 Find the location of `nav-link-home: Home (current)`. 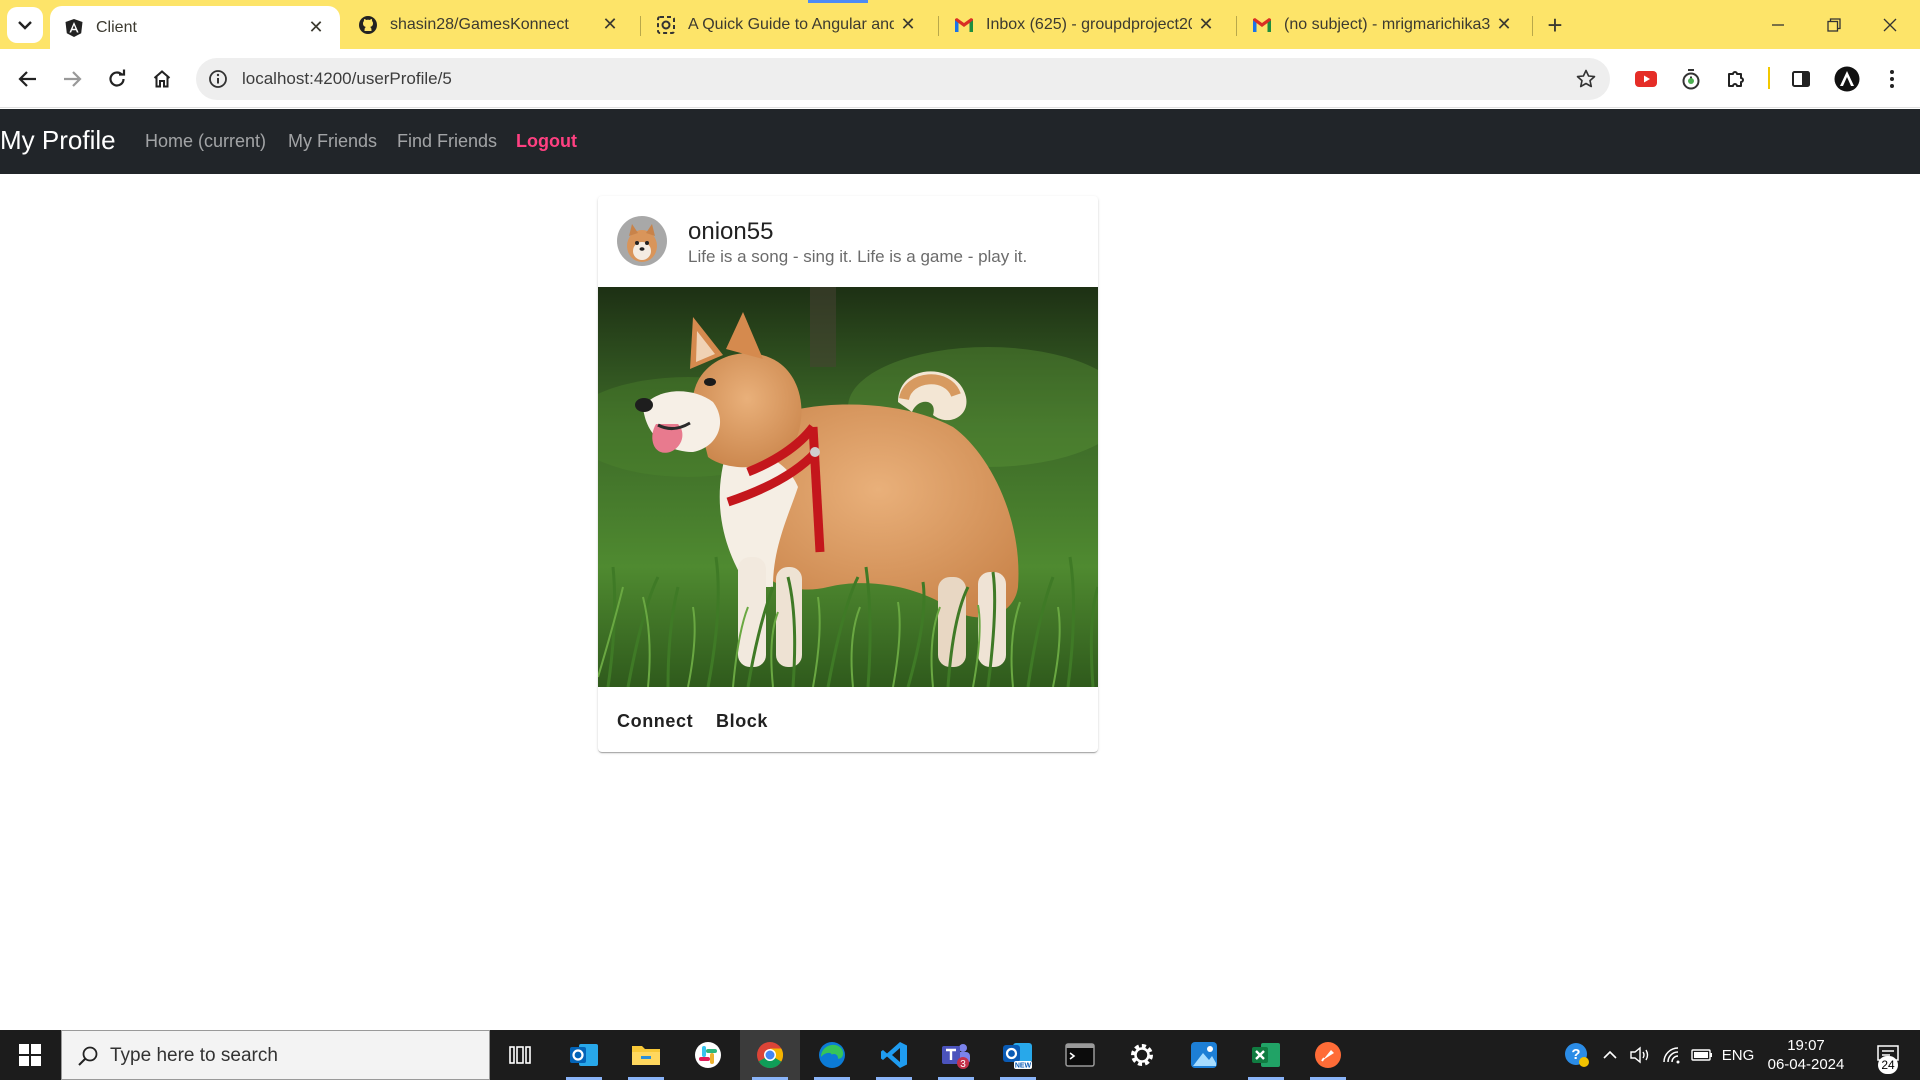

nav-link-home: Home (current) is located at coordinates (205, 141).